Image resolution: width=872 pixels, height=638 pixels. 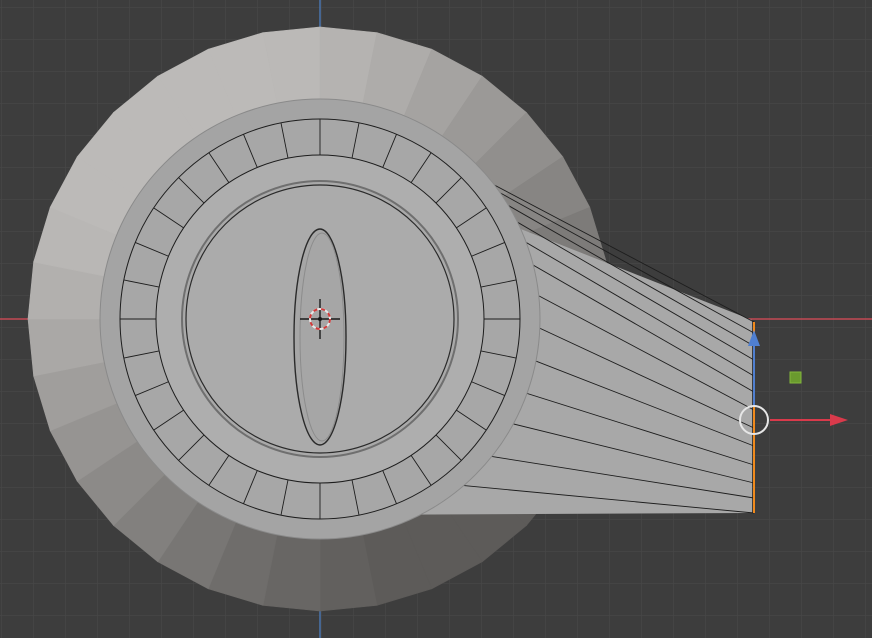 What do you see at coordinates (795, 377) in the screenshot?
I see `square-icon` at bounding box center [795, 377].